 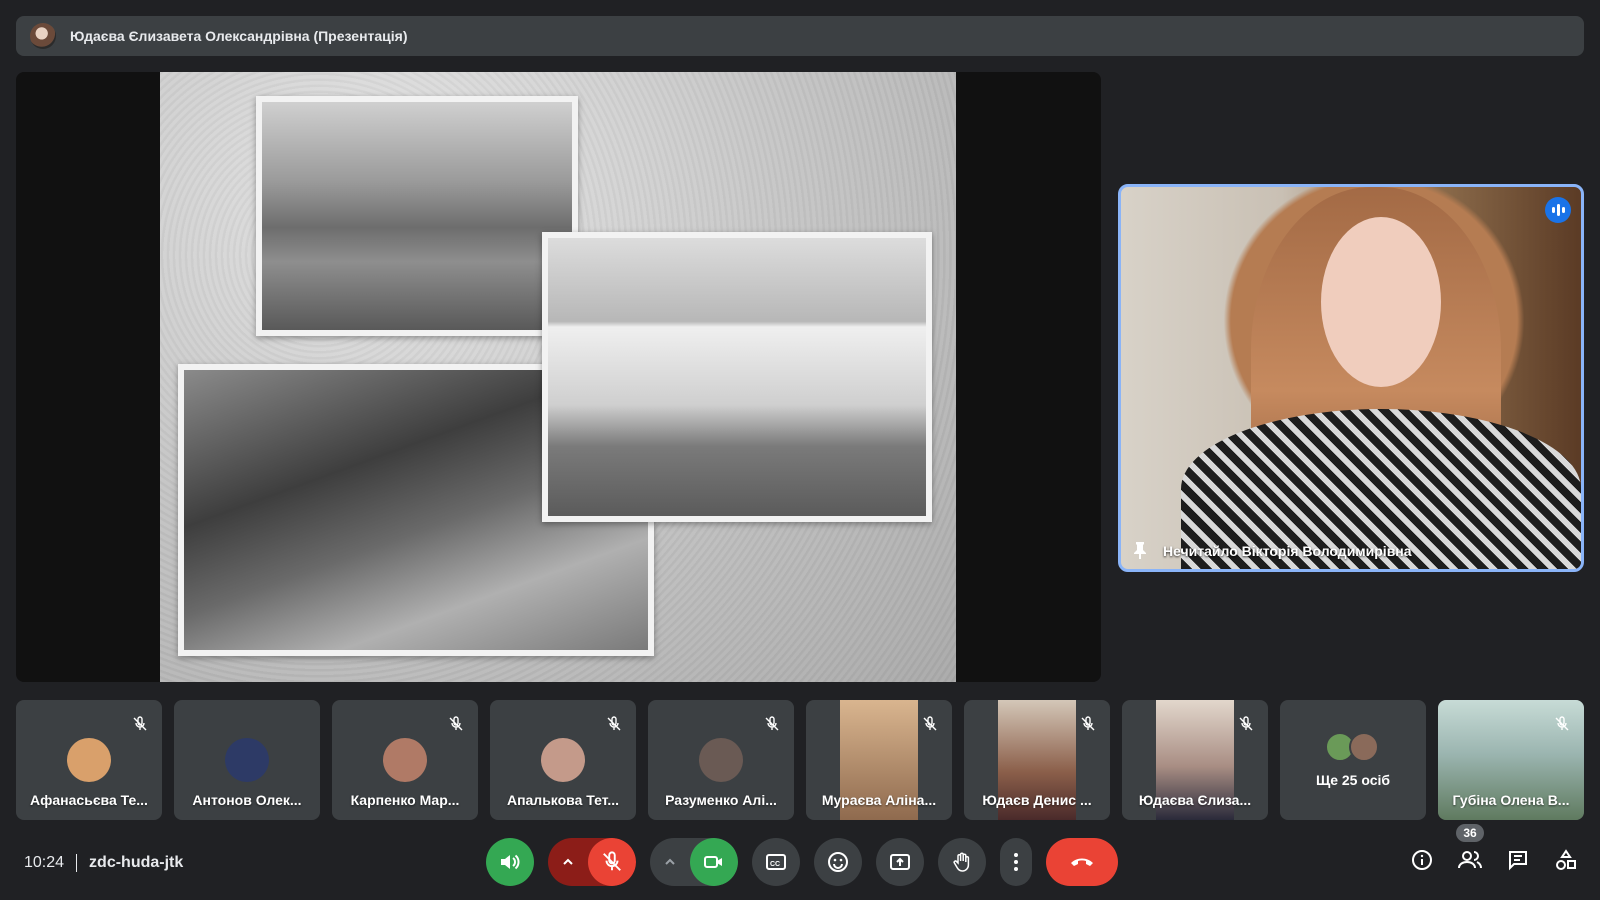 I want to click on captions-button: CC, so click(x=776, y=862).